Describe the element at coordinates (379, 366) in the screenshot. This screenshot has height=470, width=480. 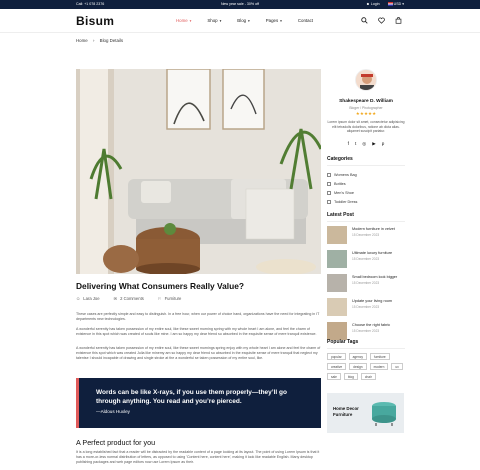
I see `tag: modern` at that location.